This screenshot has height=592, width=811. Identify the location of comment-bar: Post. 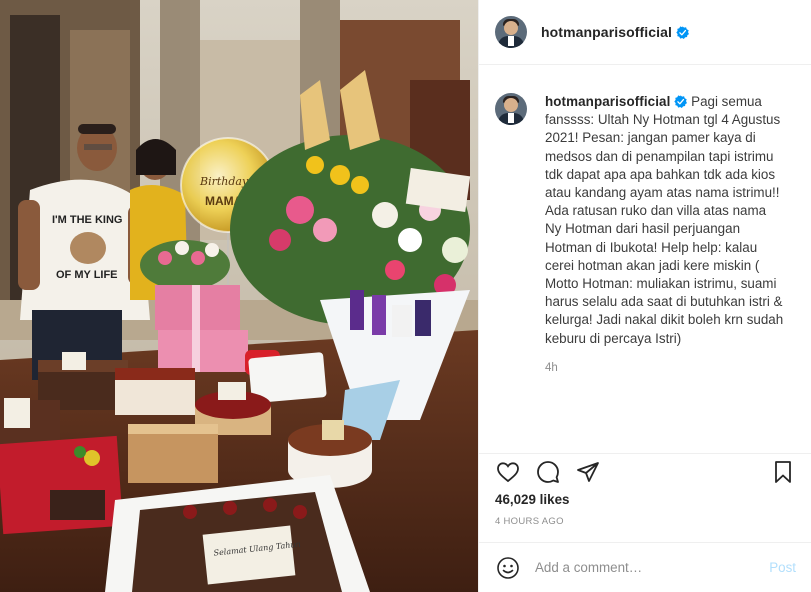
(645, 567).